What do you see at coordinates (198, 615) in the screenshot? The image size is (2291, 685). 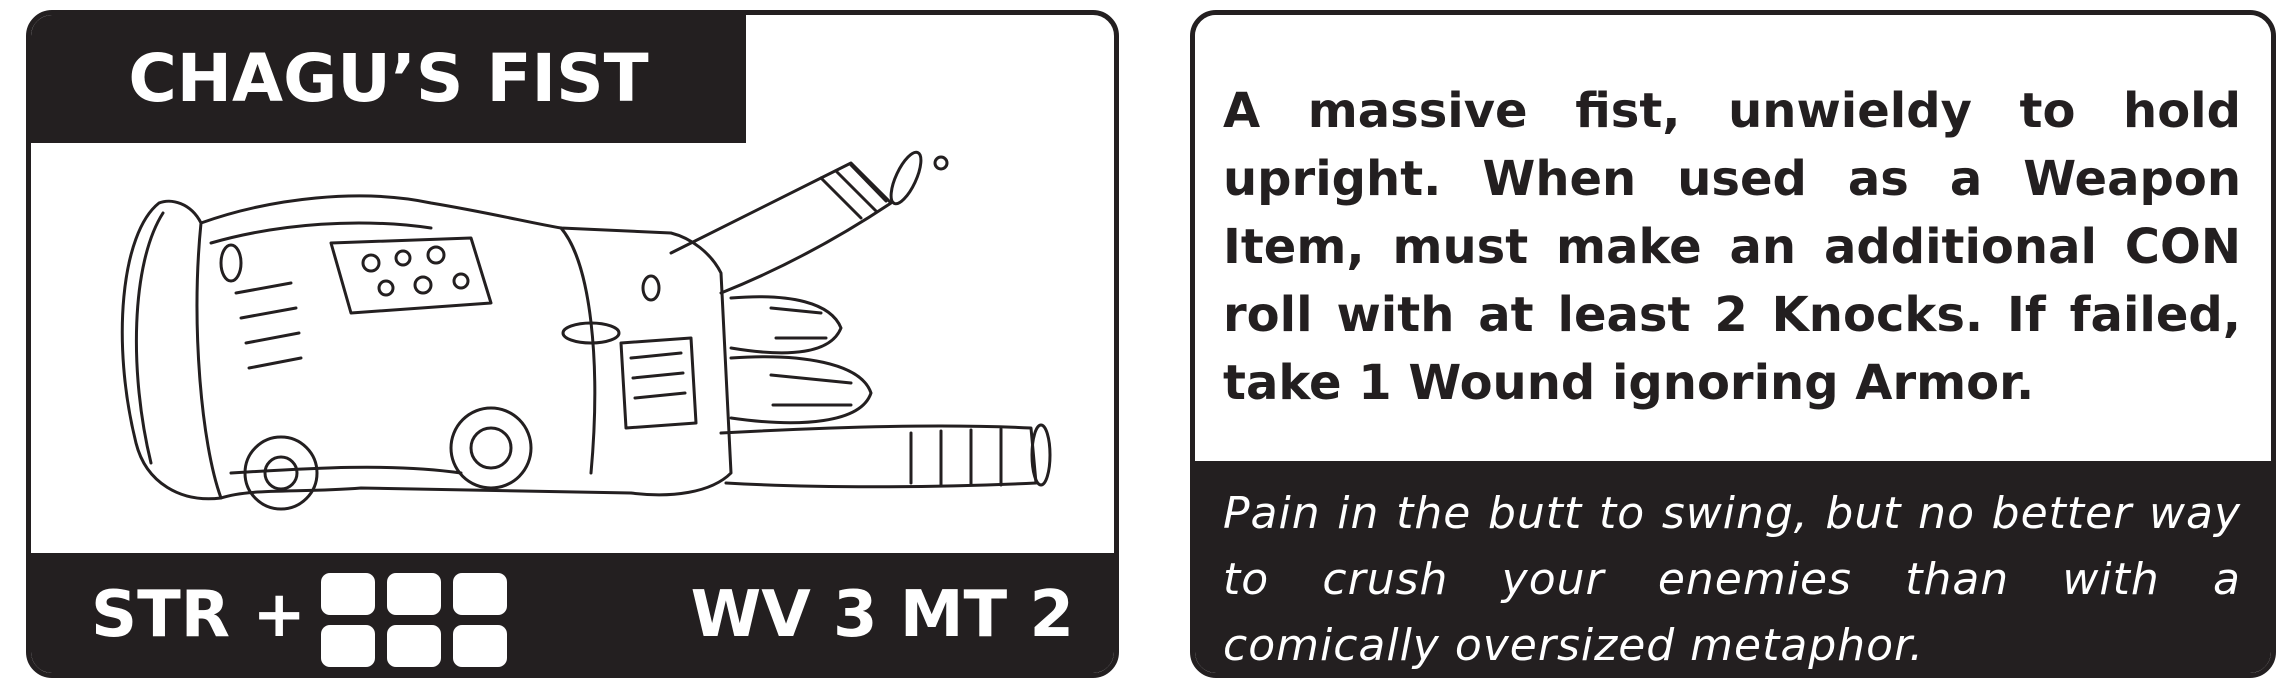 I see `stat-label: STR +` at bounding box center [198, 615].